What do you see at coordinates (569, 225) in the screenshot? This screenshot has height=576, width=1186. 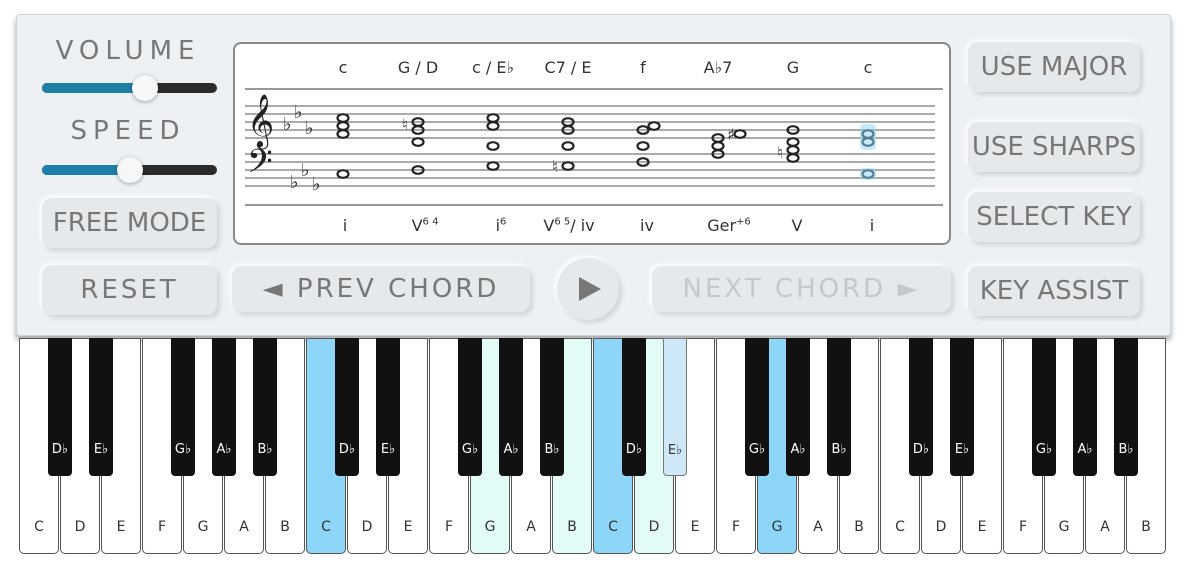 I see `roman-numeral-4: V6 5/ iv` at bounding box center [569, 225].